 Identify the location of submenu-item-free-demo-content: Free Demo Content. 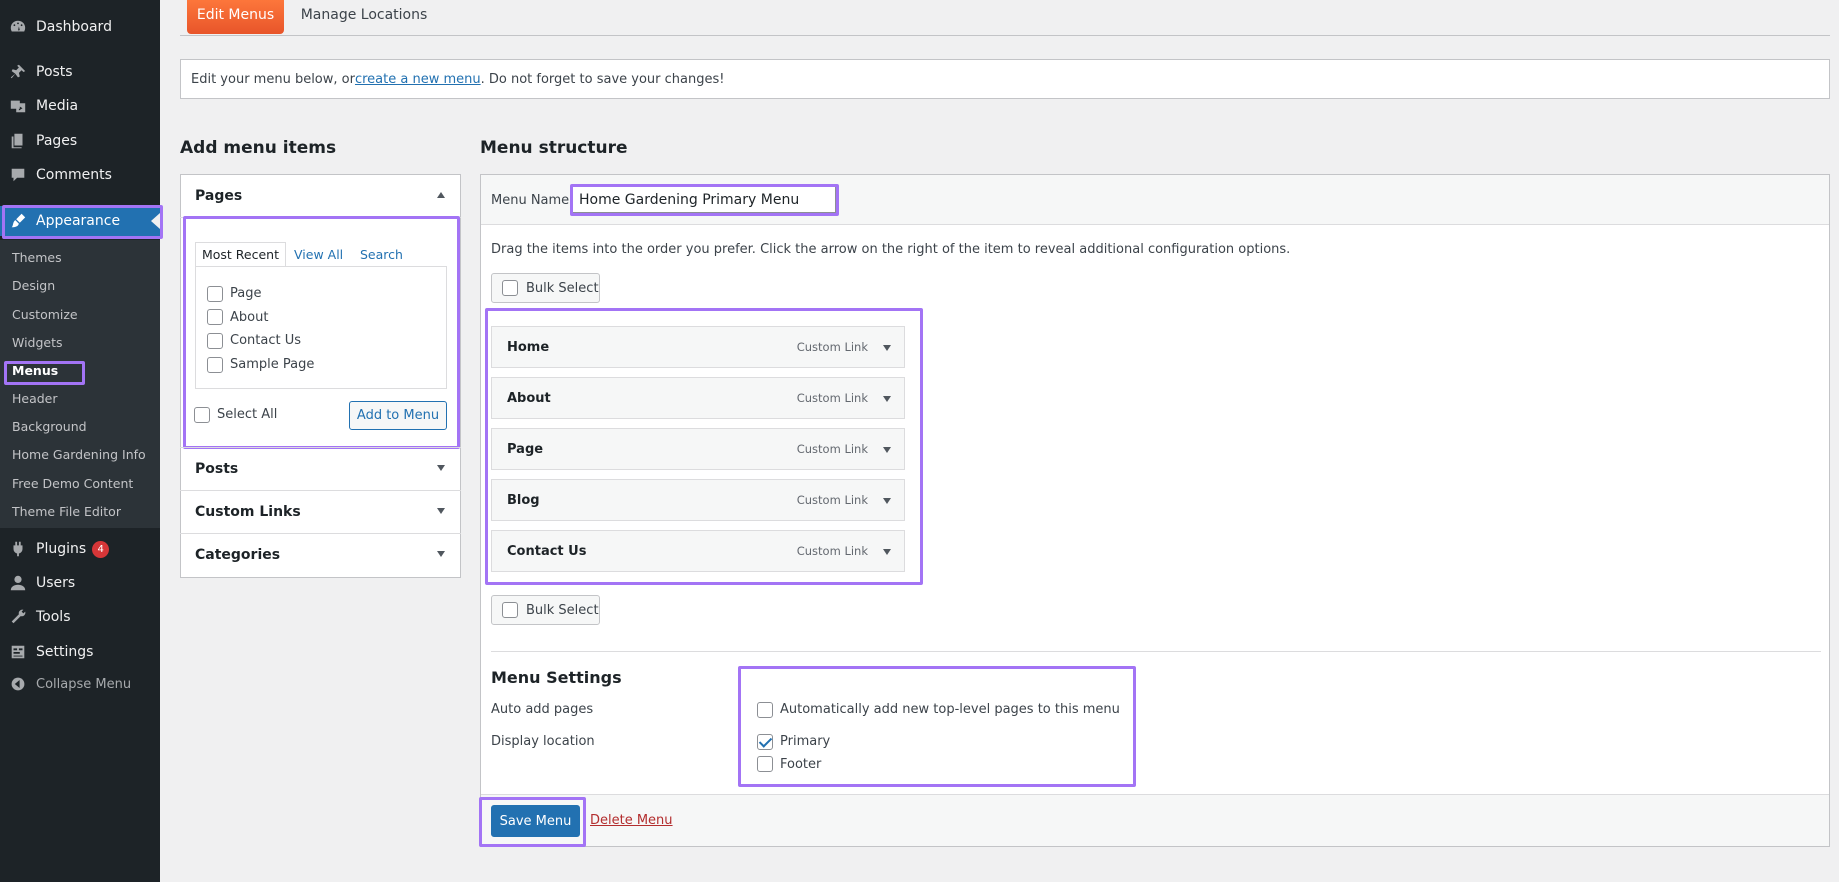
(72, 483).